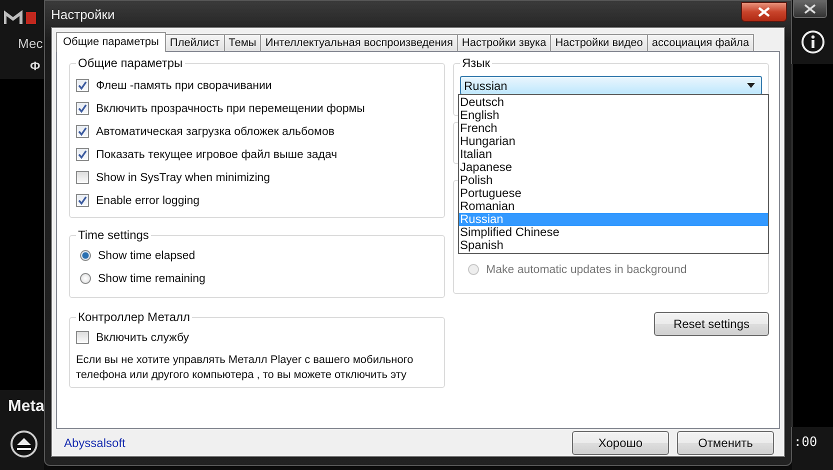  Describe the element at coordinates (21, 18) in the screenshot. I see `logo-icon` at that location.